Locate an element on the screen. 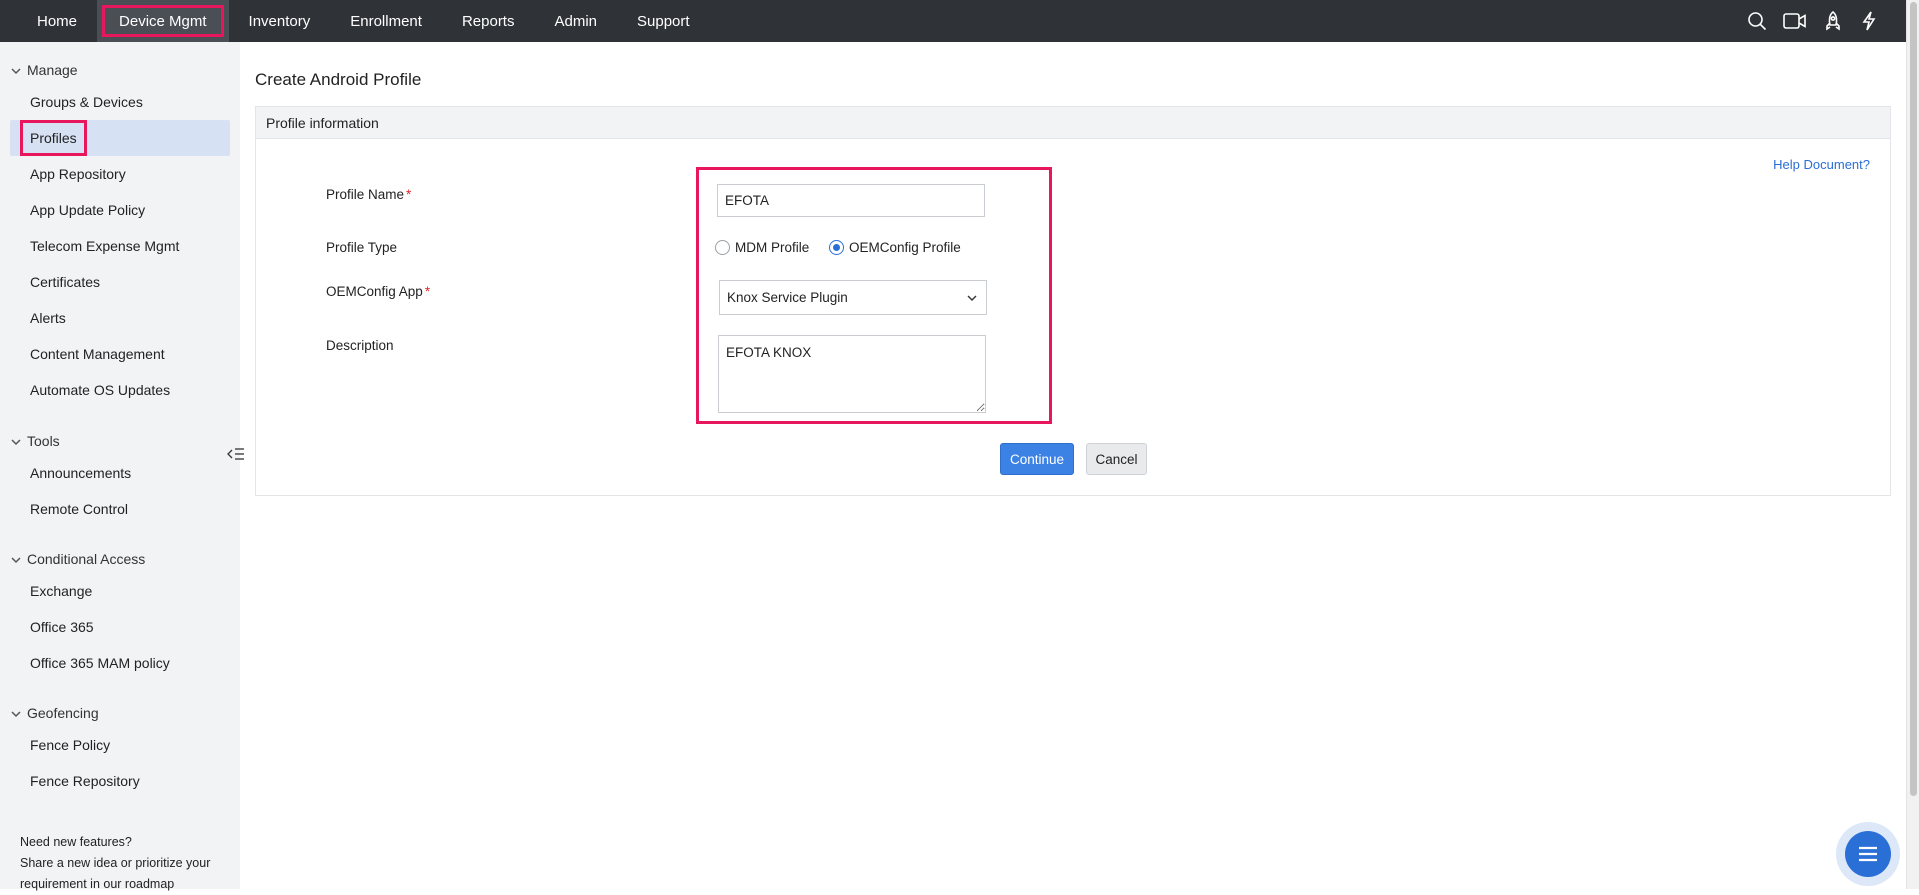  page-title: Create Android Profile is located at coordinates (338, 79).